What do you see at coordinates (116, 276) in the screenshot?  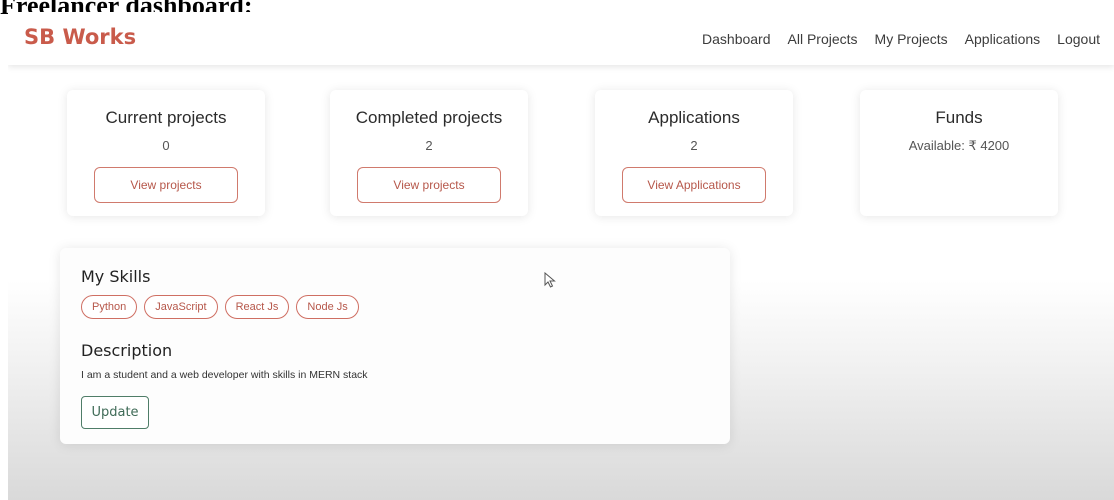 I see `skills-heading: My Skills` at bounding box center [116, 276].